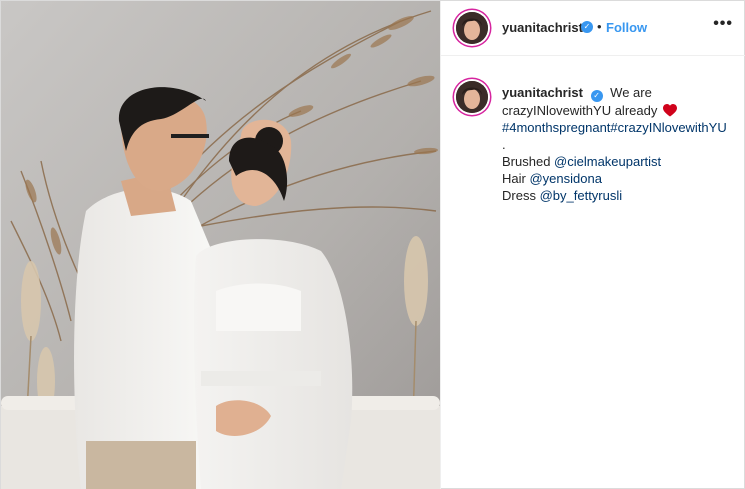 The image size is (745, 489). I want to click on caption-text-1: We are, so click(631, 92).